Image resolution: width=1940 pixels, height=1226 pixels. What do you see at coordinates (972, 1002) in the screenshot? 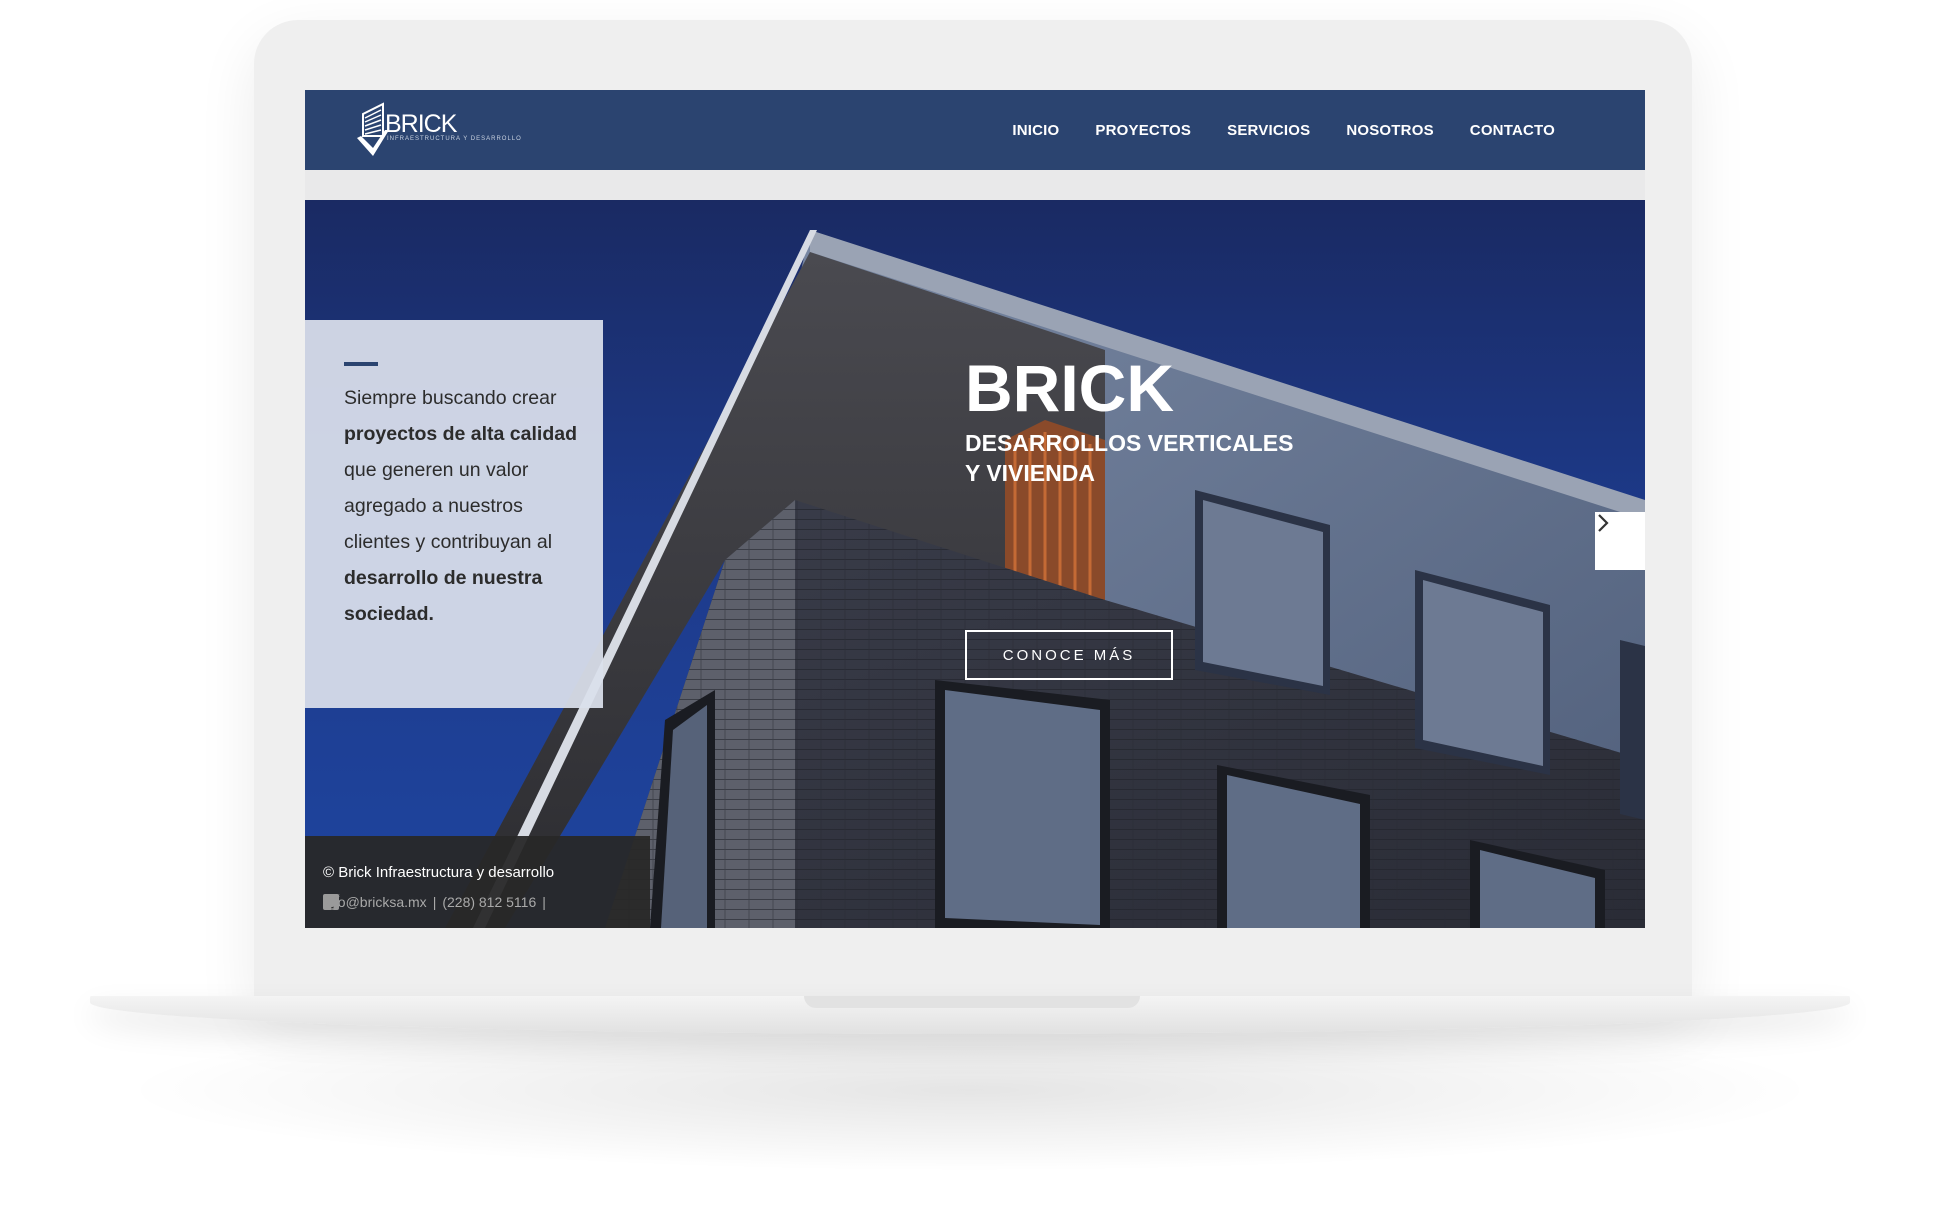
I see `laptop-notch` at bounding box center [972, 1002].